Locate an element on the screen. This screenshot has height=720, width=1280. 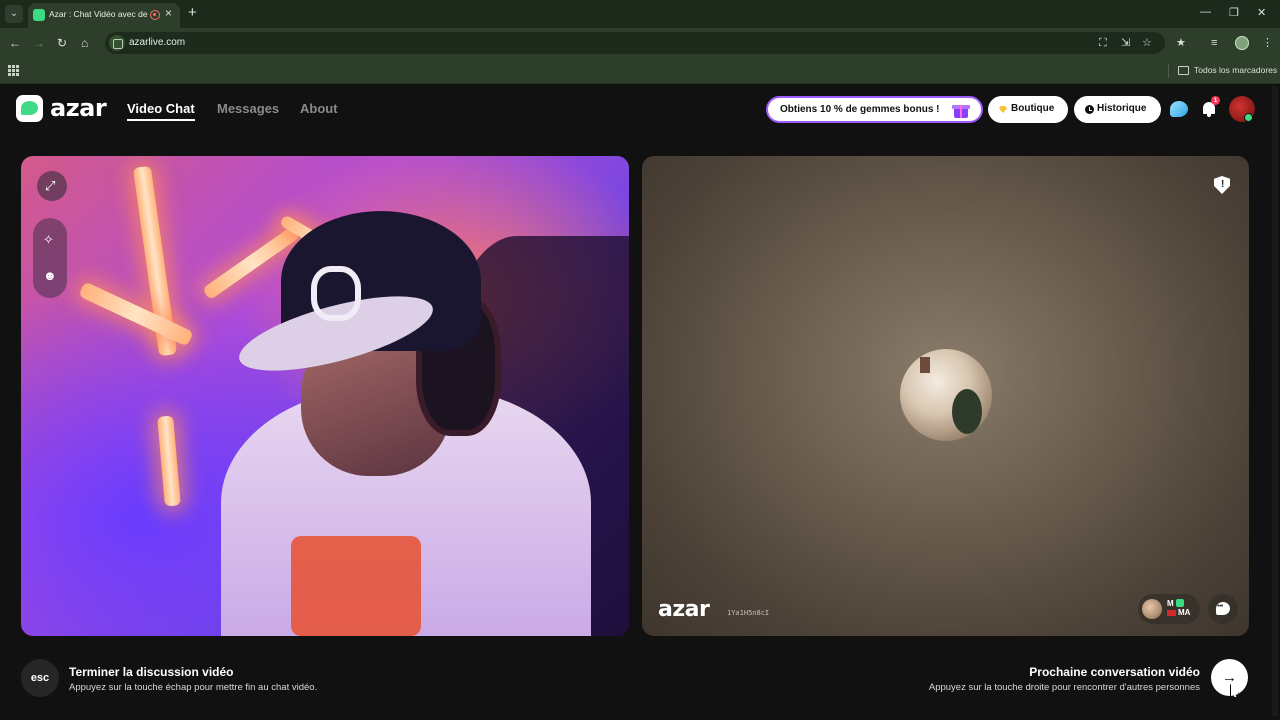
message-icon is located at coordinates (1223, 608).